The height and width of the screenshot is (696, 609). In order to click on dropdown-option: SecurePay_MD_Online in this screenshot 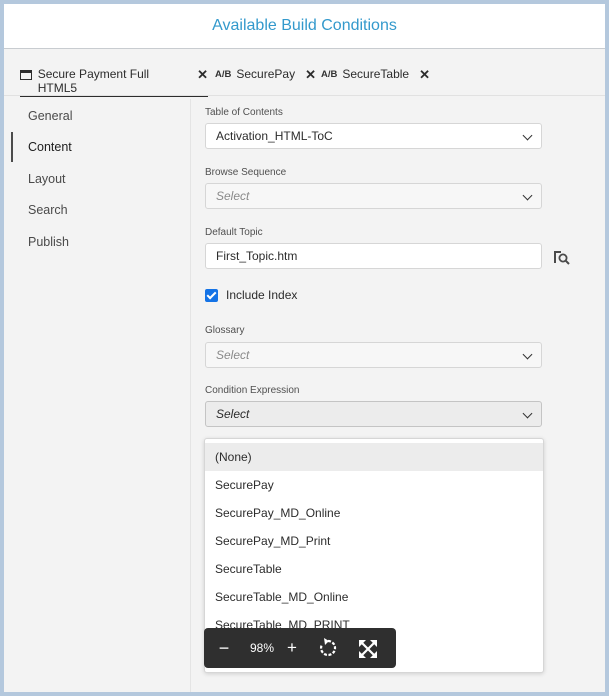, I will do `click(374, 513)`.